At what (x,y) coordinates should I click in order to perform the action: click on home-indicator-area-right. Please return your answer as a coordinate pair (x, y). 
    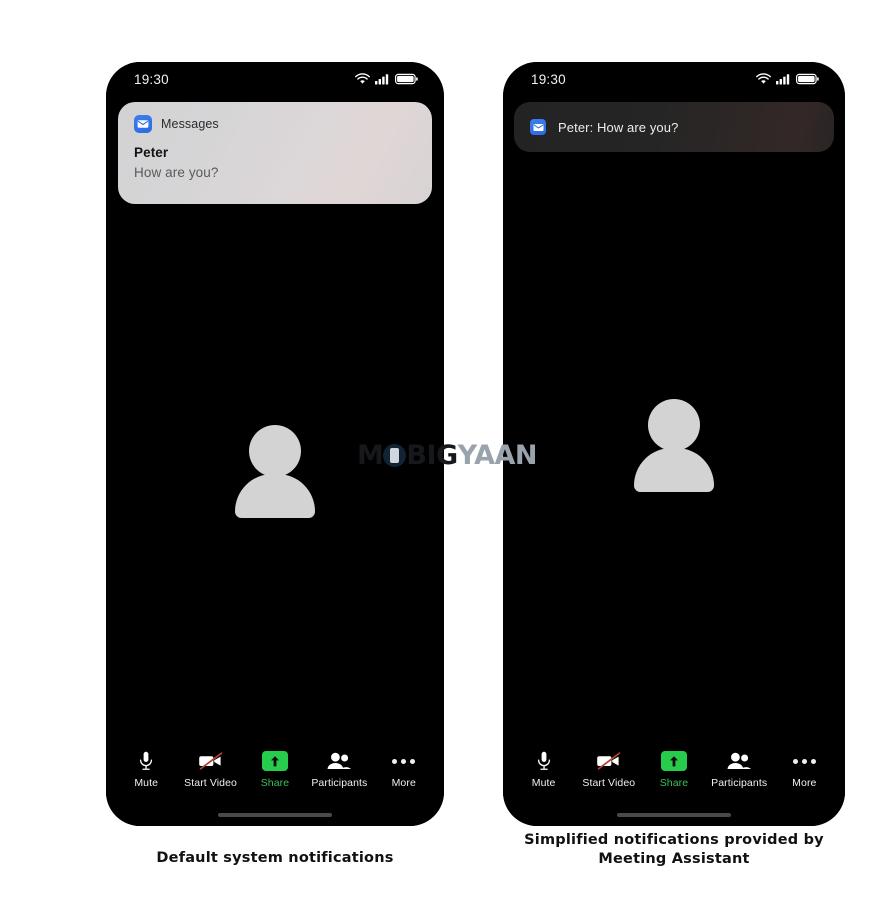
    Looking at the image, I should click on (674, 815).